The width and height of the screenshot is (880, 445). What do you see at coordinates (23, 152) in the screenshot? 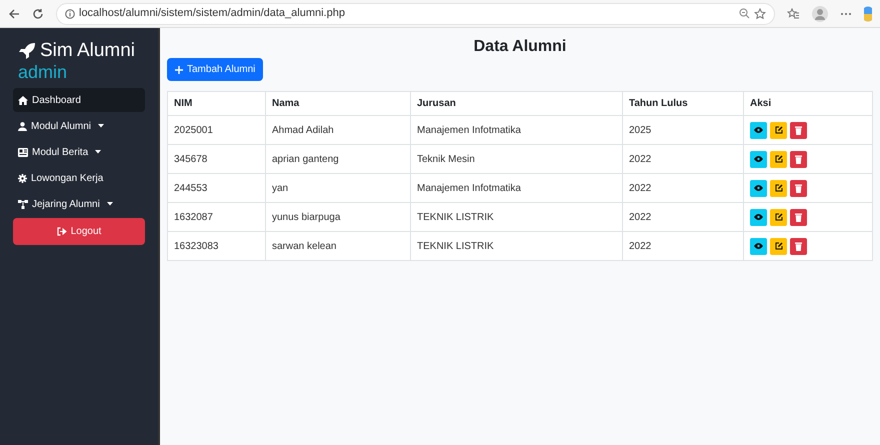
I see `newspaper-icon` at bounding box center [23, 152].